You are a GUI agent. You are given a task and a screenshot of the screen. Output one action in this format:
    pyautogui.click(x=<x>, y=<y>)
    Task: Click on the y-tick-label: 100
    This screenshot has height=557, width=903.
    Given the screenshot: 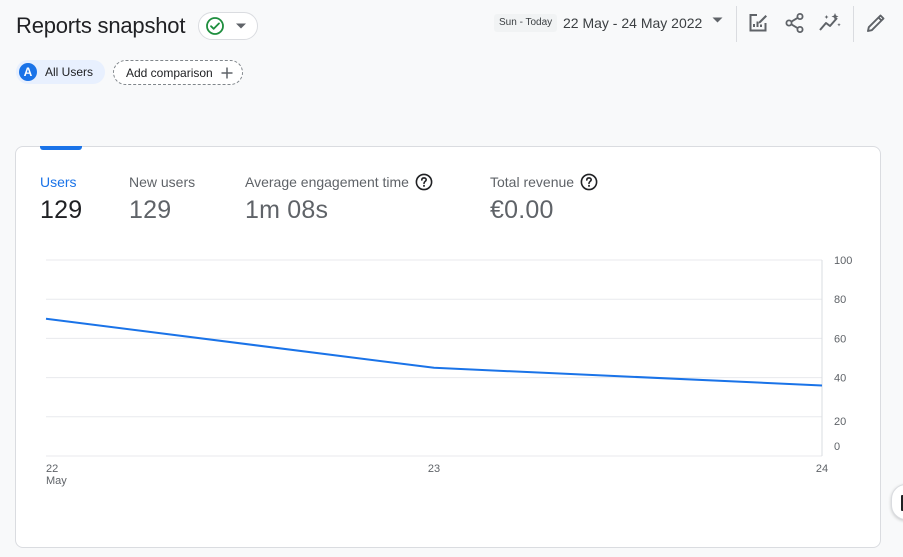 What is the action you would take?
    pyautogui.click(x=843, y=261)
    